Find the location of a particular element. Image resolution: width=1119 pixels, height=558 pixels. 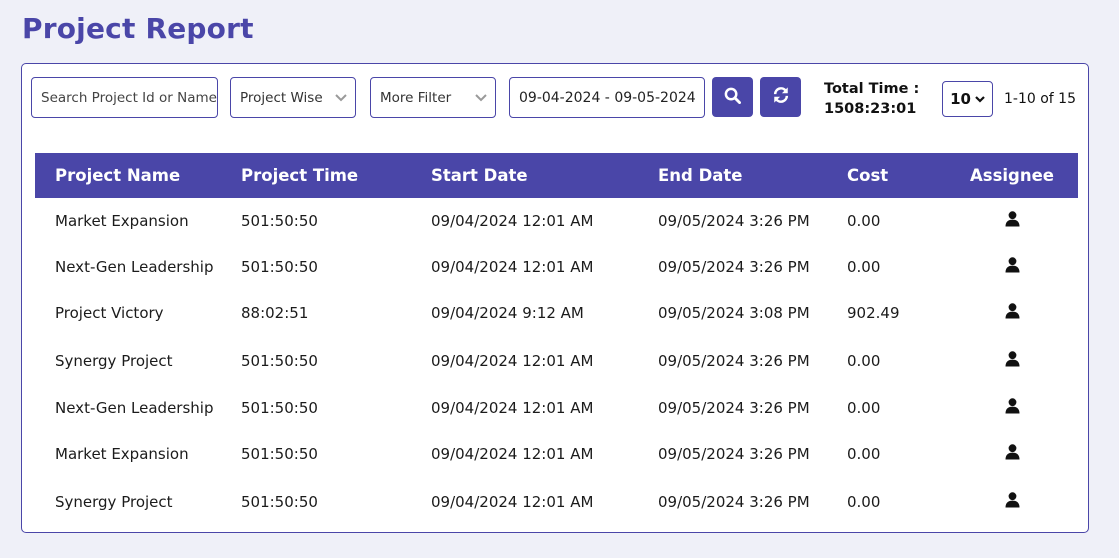

search-field-wrapper is located at coordinates (124, 97).